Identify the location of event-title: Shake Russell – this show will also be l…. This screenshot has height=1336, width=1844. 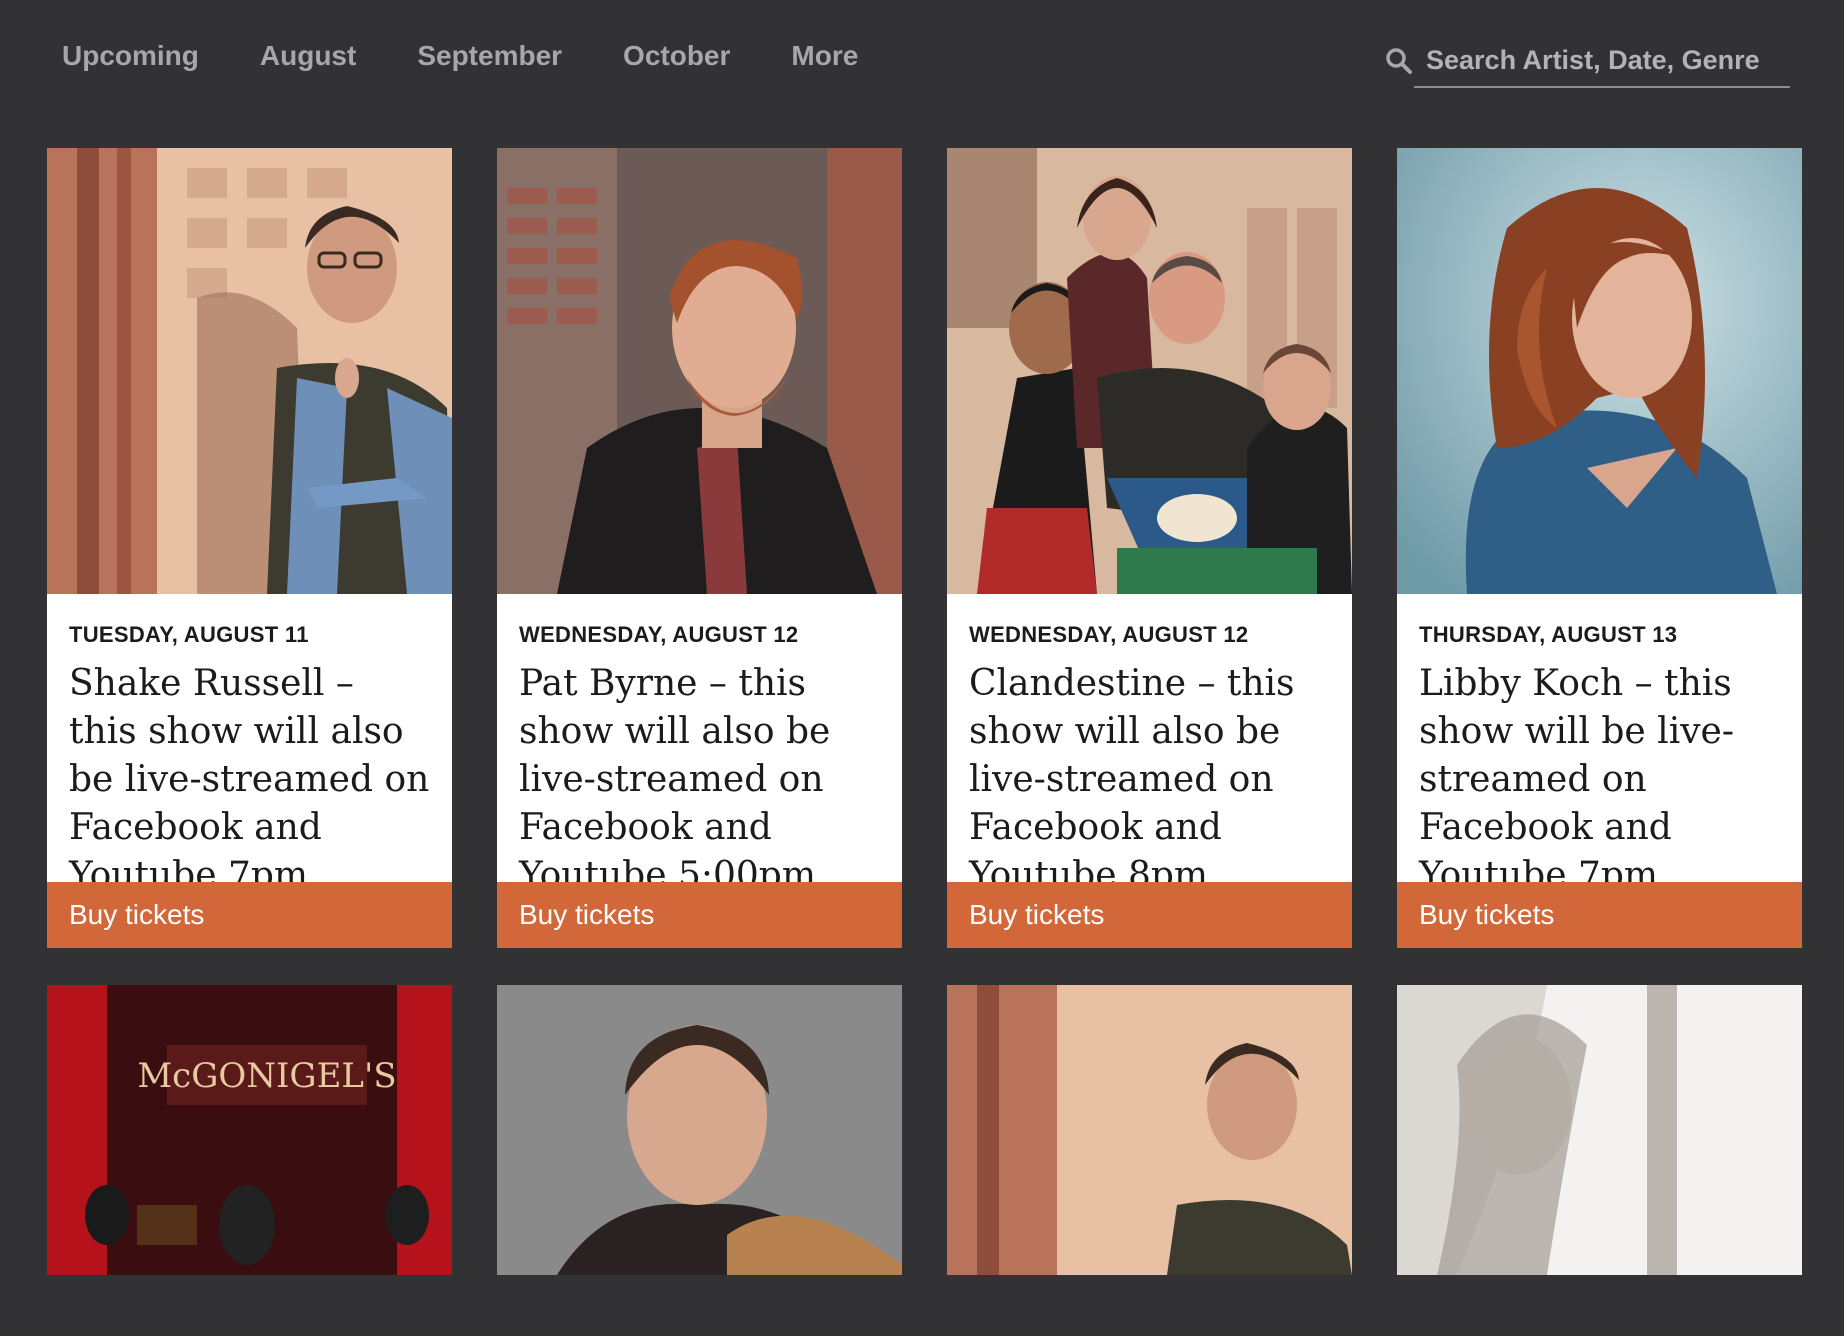
(249, 780).